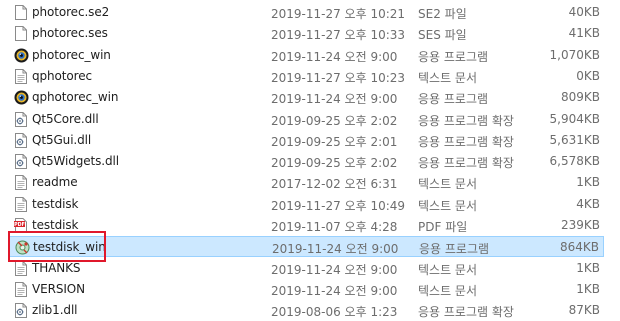 This screenshot has width=620, height=321. What do you see at coordinates (442, 14) in the screenshot?
I see `file-type: SE2 파일` at bounding box center [442, 14].